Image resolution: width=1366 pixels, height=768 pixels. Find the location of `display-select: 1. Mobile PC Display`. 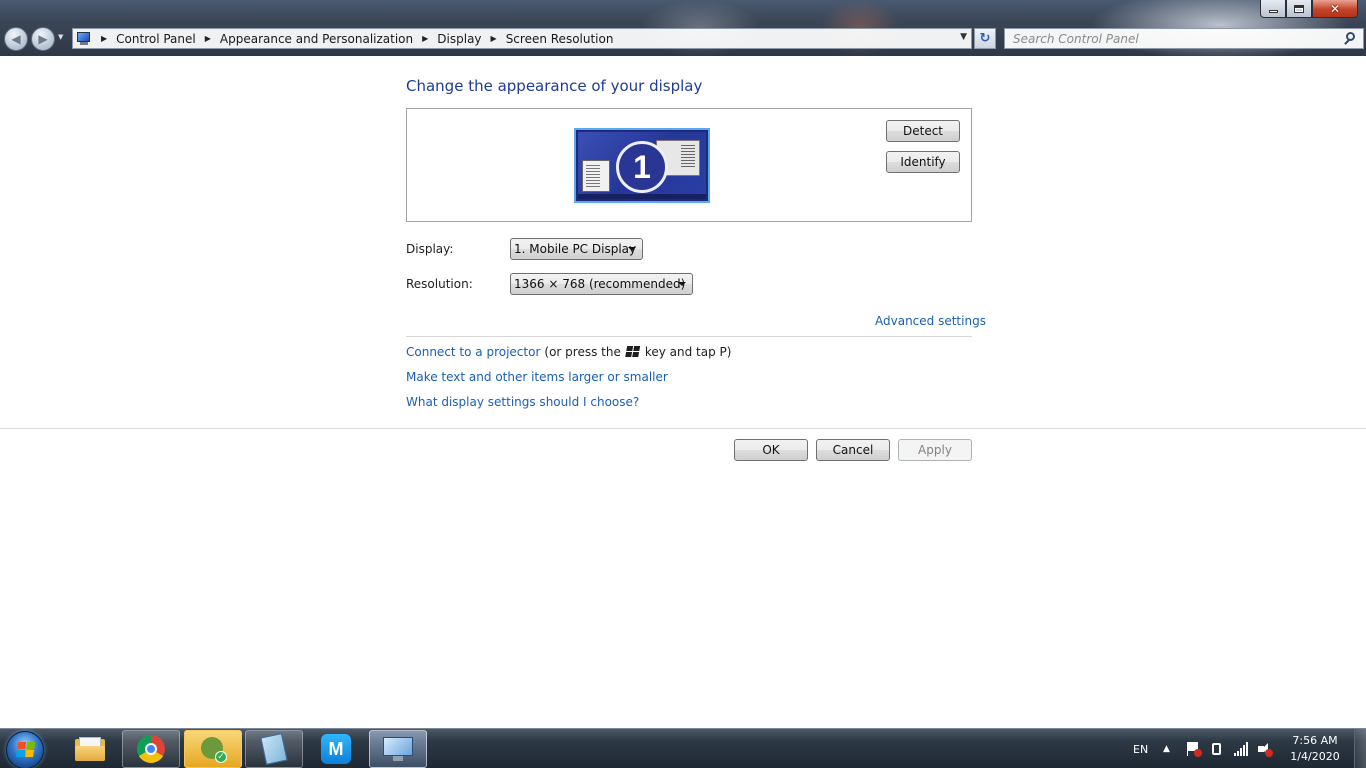

display-select: 1. Mobile PC Display is located at coordinates (576, 249).